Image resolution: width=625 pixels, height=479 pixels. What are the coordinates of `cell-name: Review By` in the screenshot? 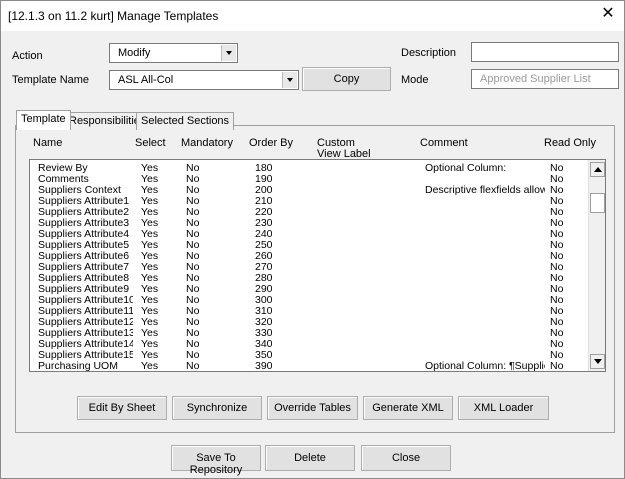 It's located at (63, 168).